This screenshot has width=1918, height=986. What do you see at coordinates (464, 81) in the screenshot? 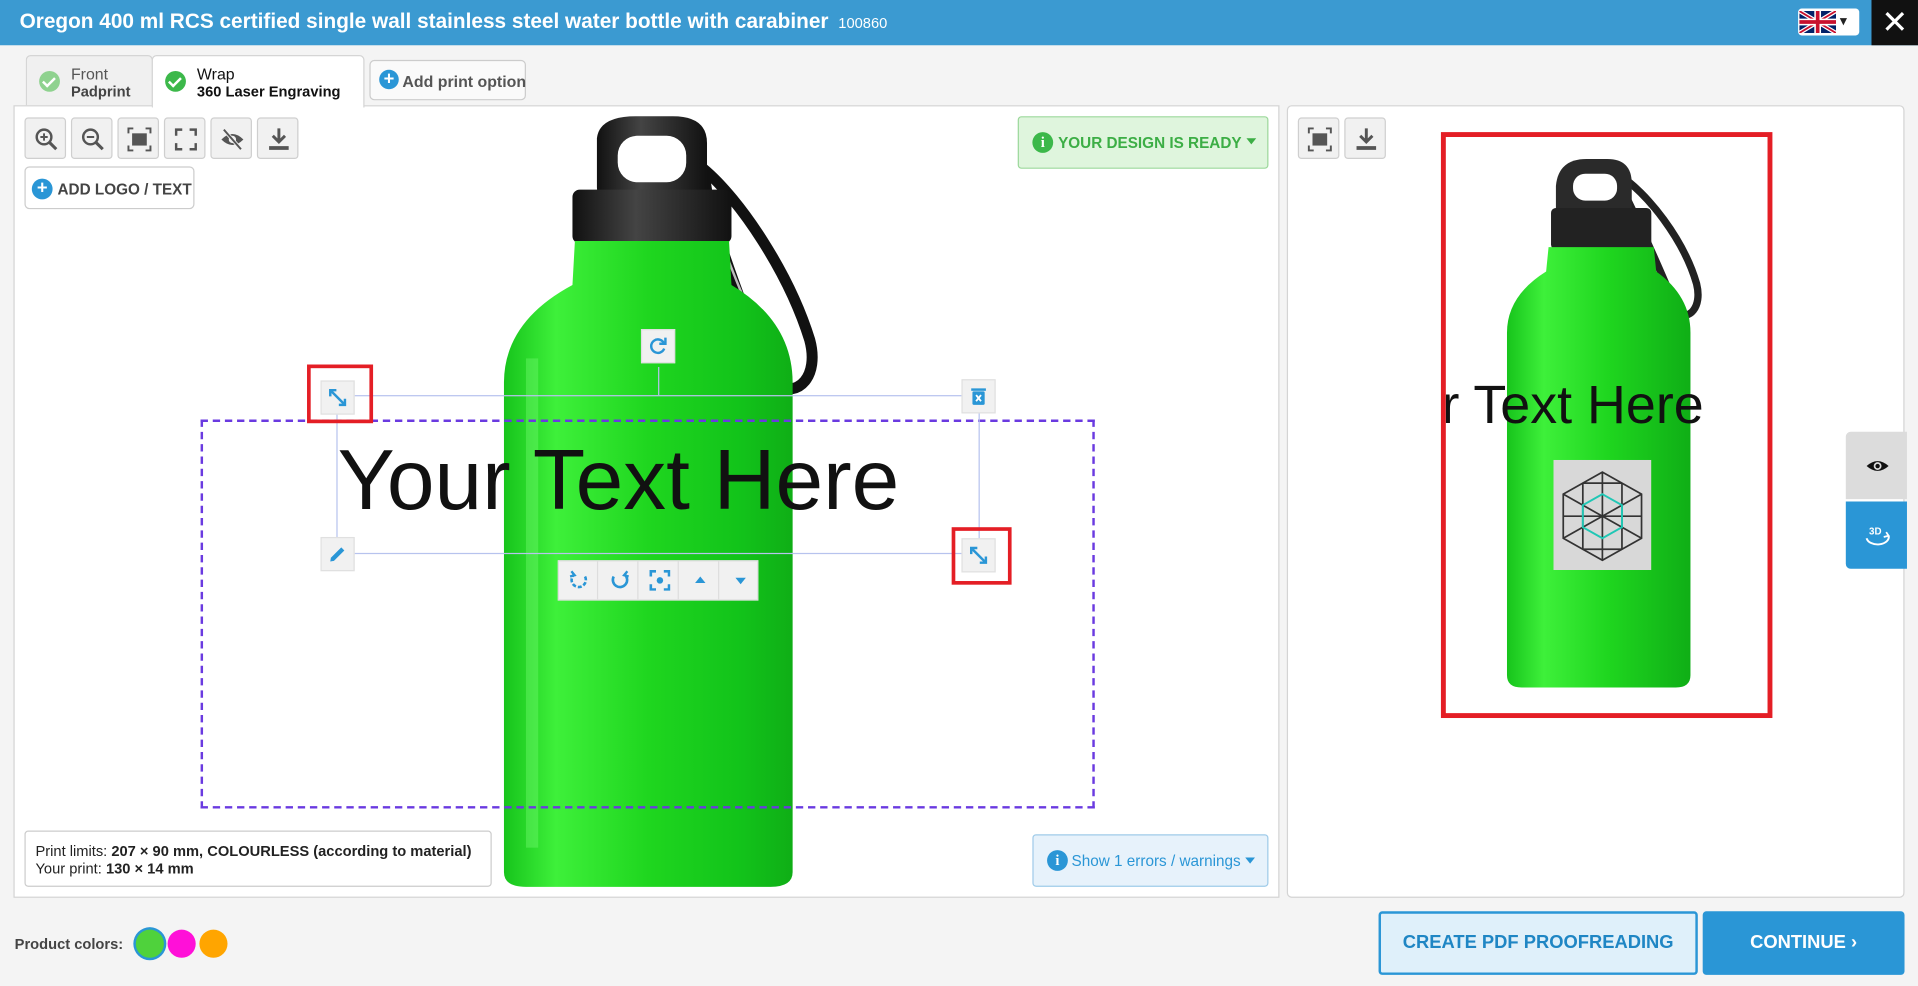
I see `add-print-option-label: Add print option` at bounding box center [464, 81].